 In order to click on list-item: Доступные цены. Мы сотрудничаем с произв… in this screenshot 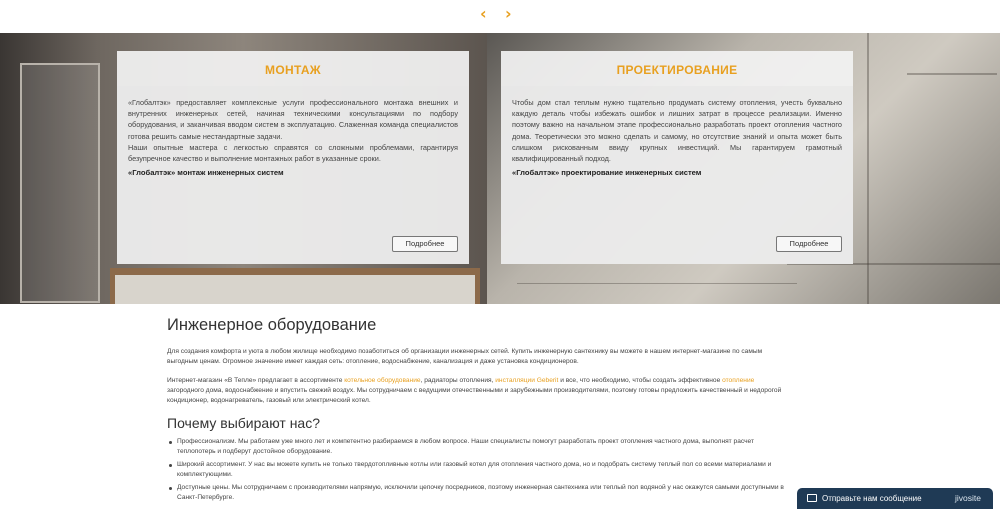, I will do `click(480, 493)`.